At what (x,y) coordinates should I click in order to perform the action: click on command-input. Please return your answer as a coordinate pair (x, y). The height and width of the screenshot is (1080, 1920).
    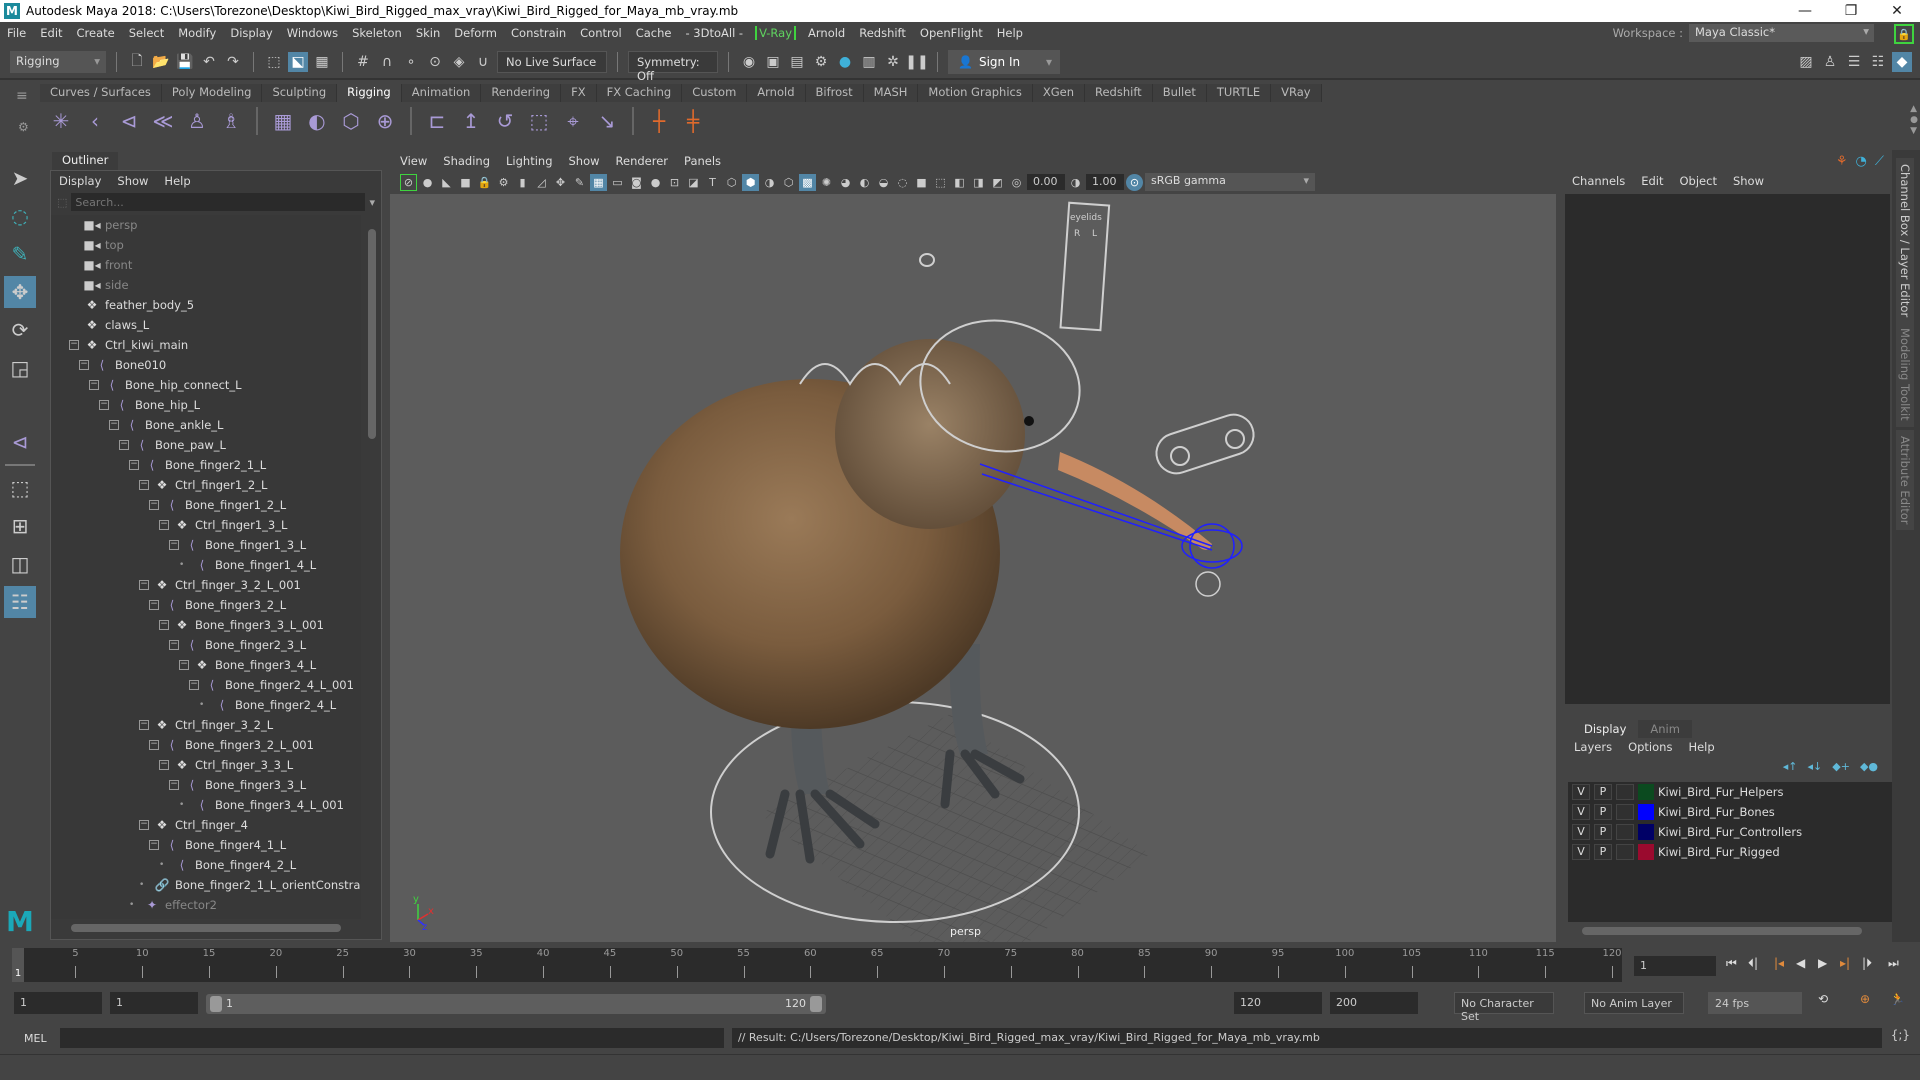
    Looking at the image, I should click on (392, 1038).